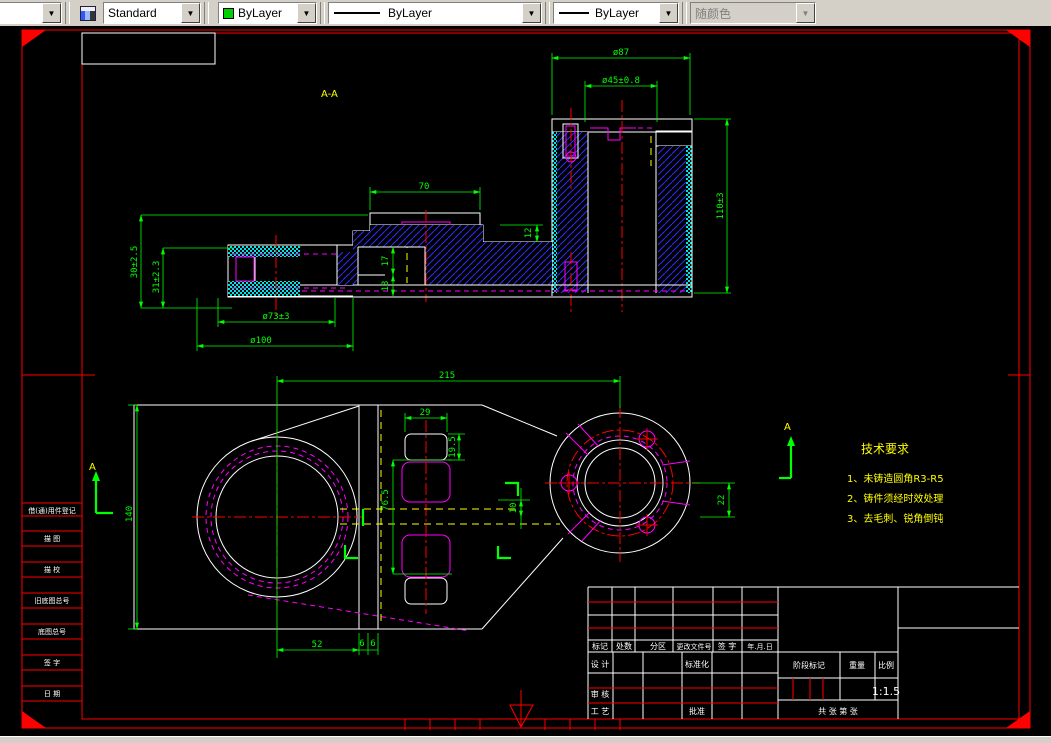 This screenshot has height=743, width=1051. Describe the element at coordinates (260, 13) in the screenshot. I see `color-combo-value: ByLayer` at that location.